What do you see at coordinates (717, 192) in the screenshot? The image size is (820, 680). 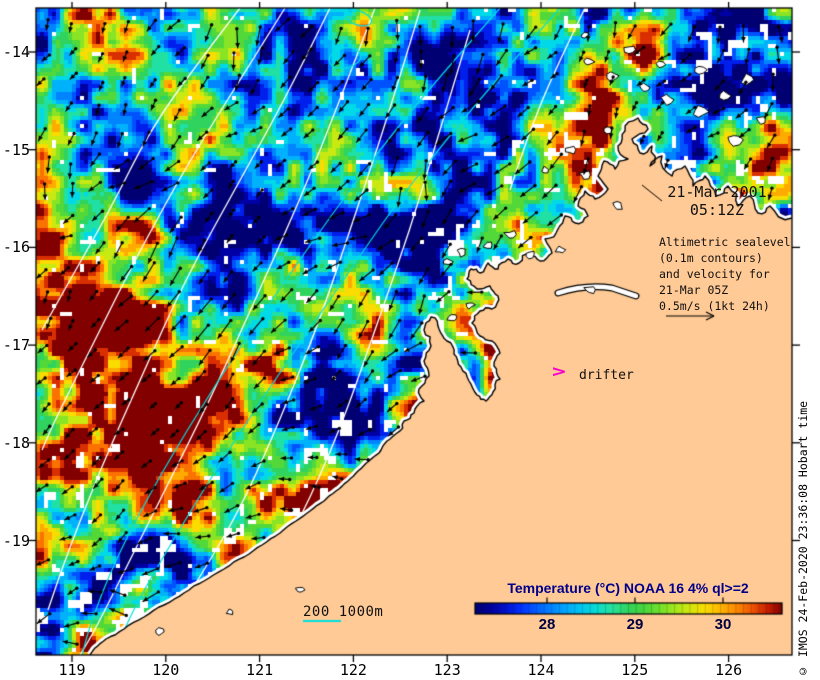 I see `timestamp-date: 21-Mar-2001` at bounding box center [717, 192].